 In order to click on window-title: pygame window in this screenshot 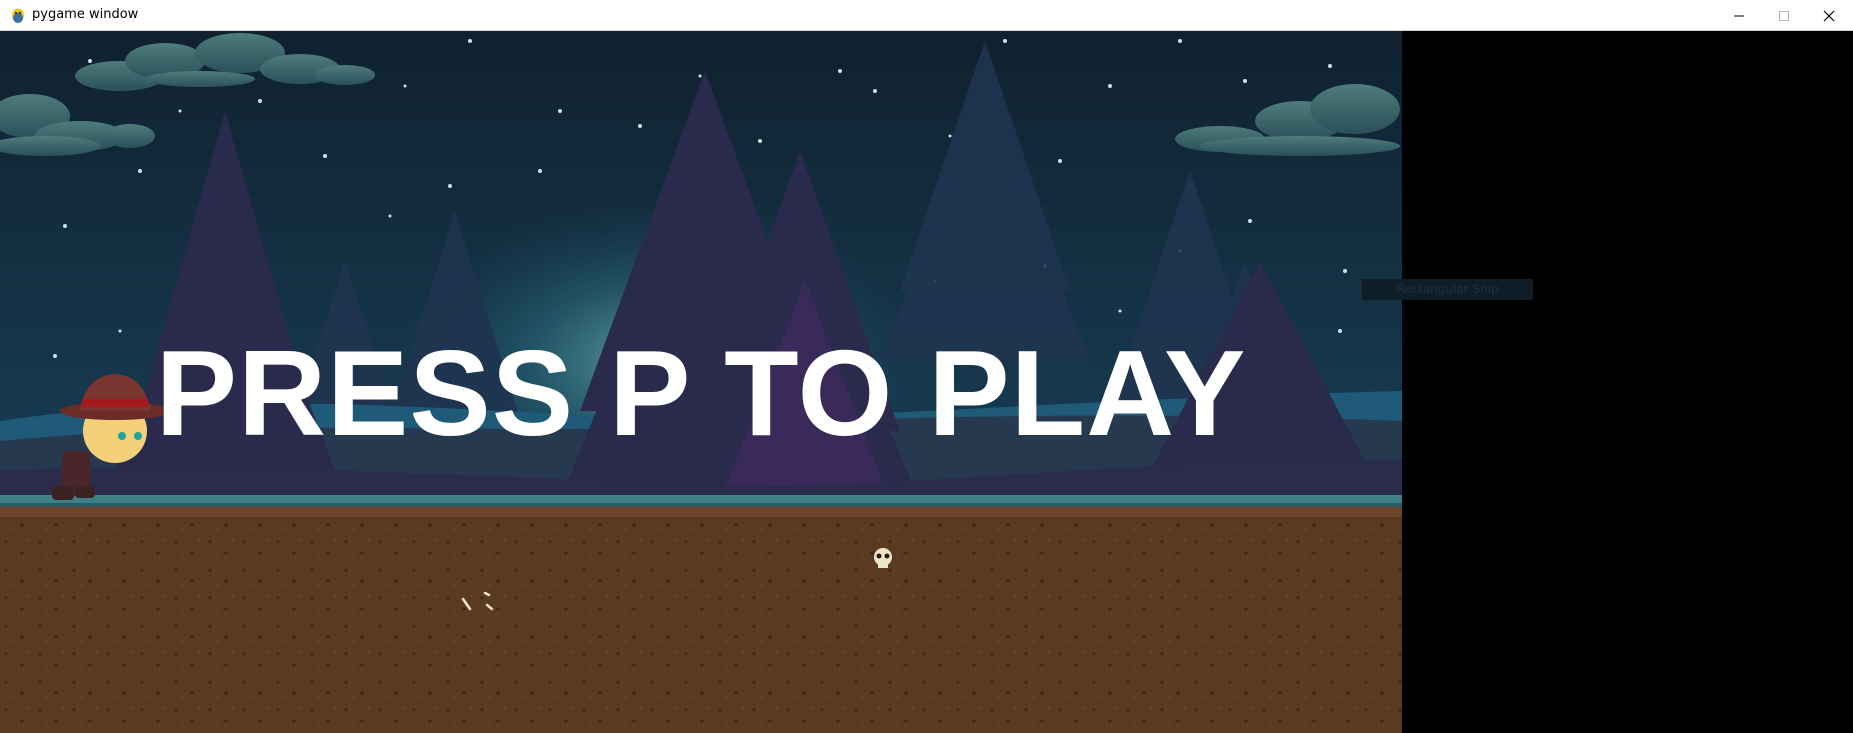, I will do `click(85, 14)`.